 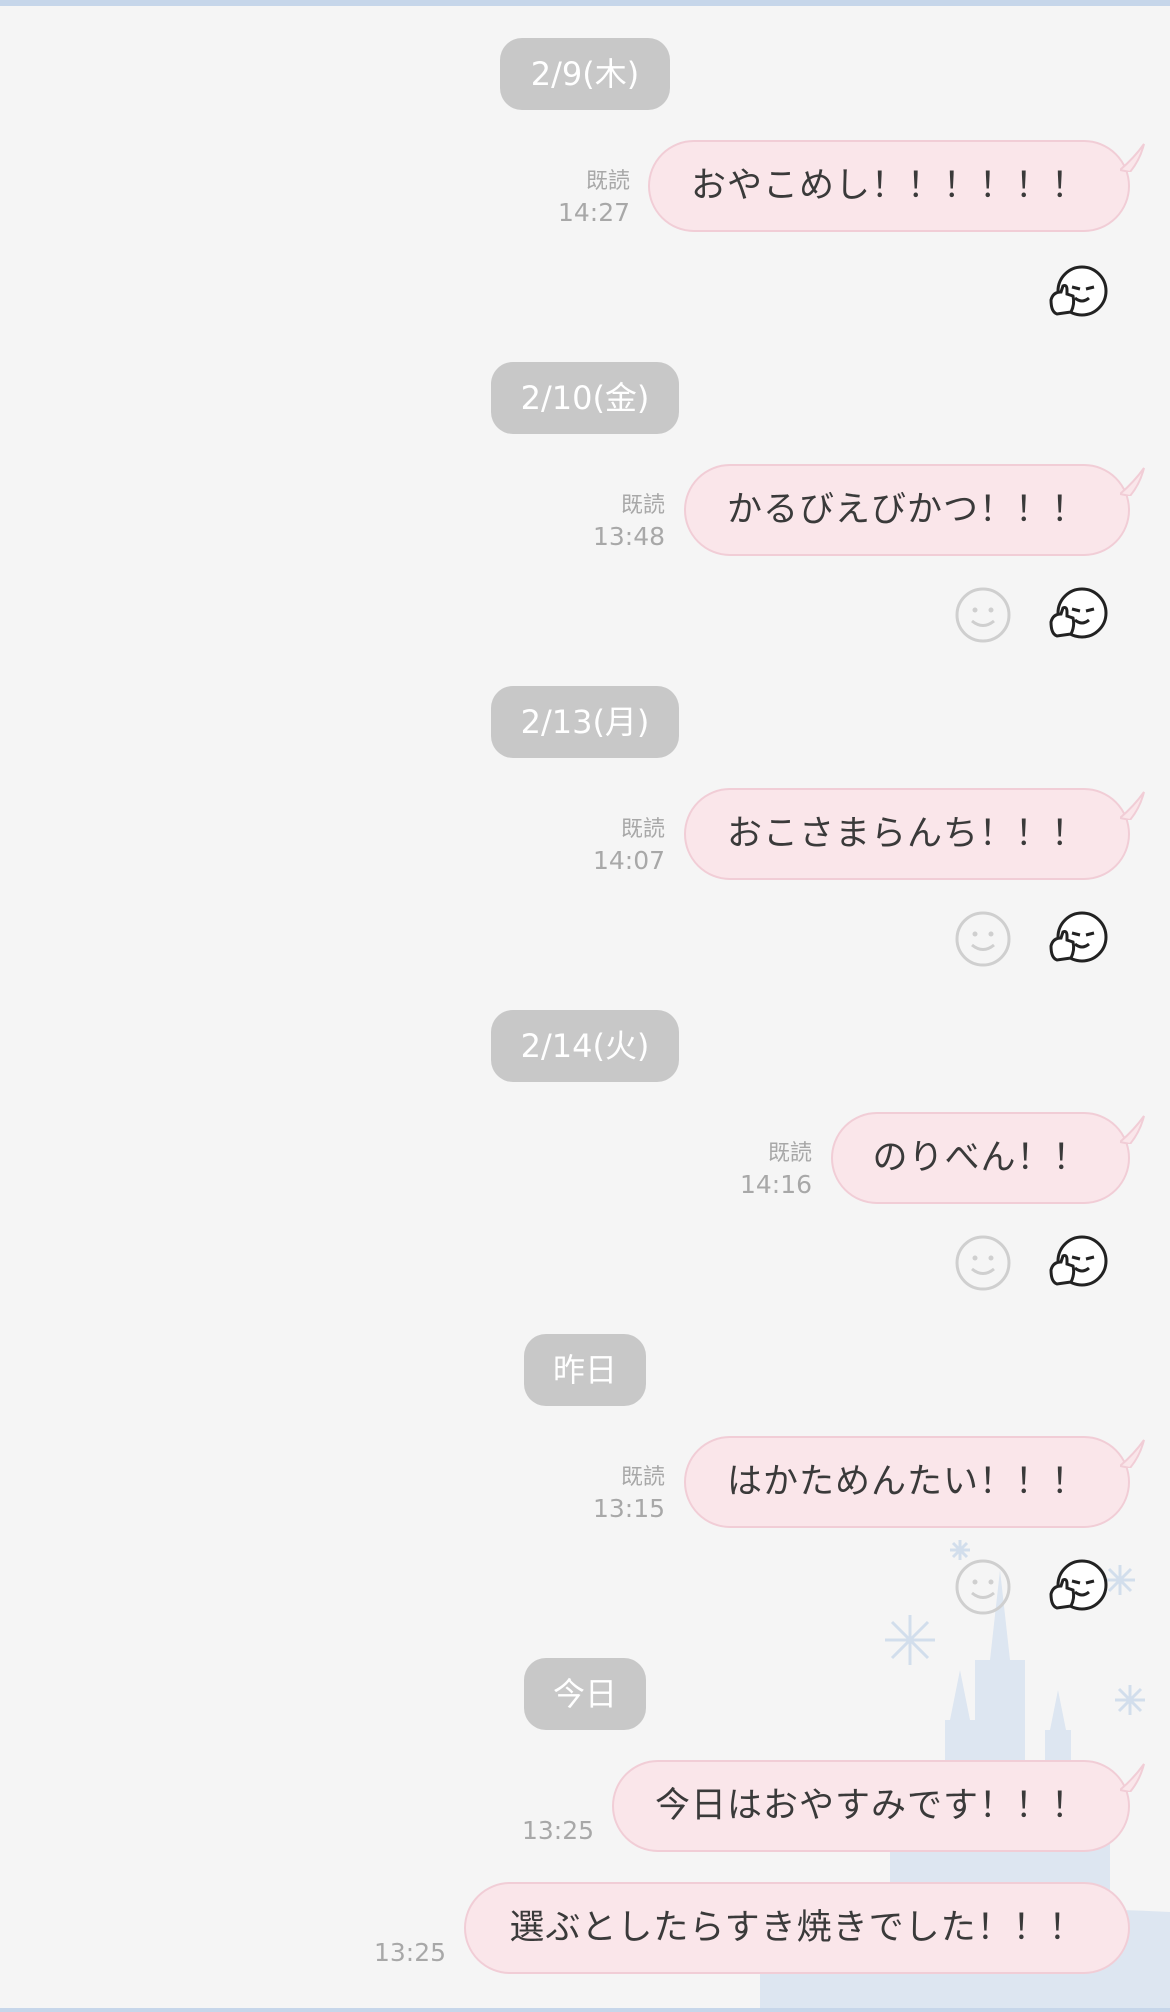 What do you see at coordinates (585, 398) in the screenshot?
I see `date-separator: 2/10(金)` at bounding box center [585, 398].